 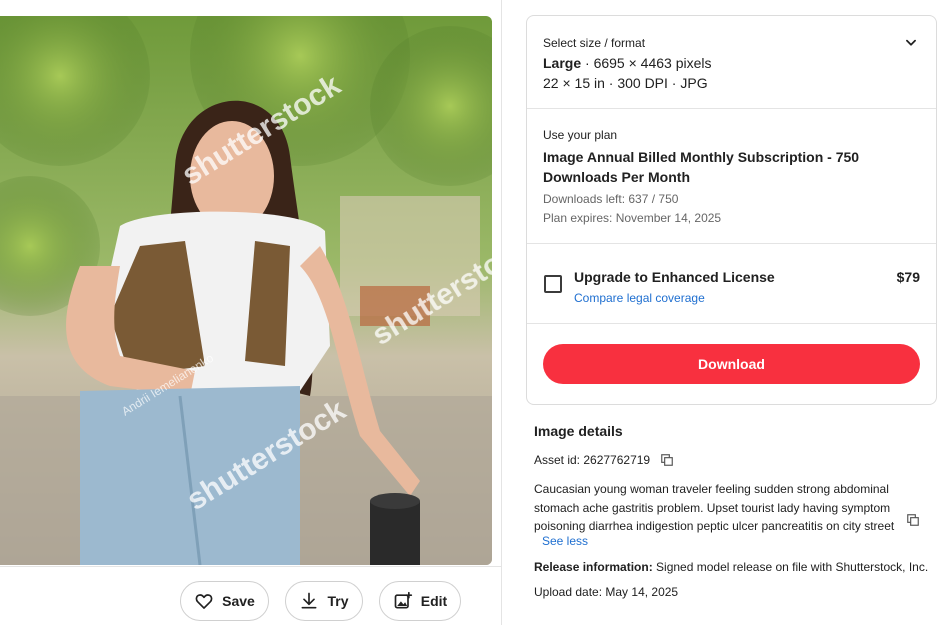 I want to click on downloads-left: Downloads left: 637 / 750, so click(x=611, y=199).